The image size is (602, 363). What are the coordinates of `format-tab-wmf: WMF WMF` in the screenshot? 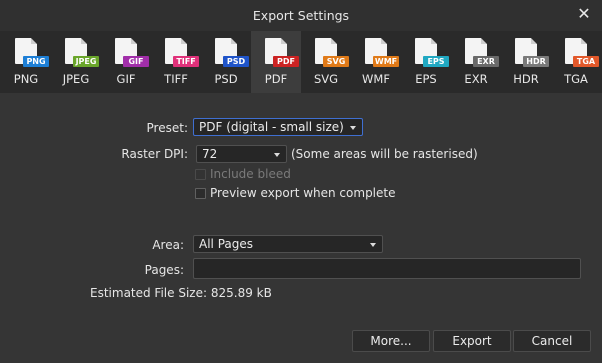 It's located at (376, 62).